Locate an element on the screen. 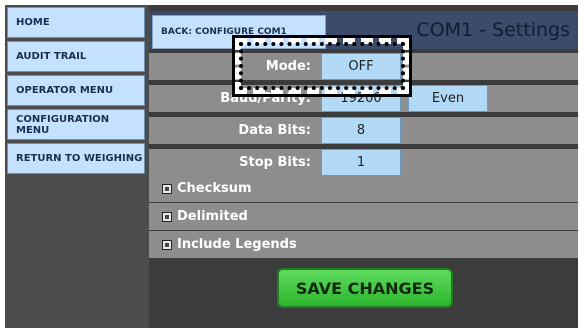 The width and height of the screenshot is (584, 328). delimited-row: Delimited is located at coordinates (363, 216).